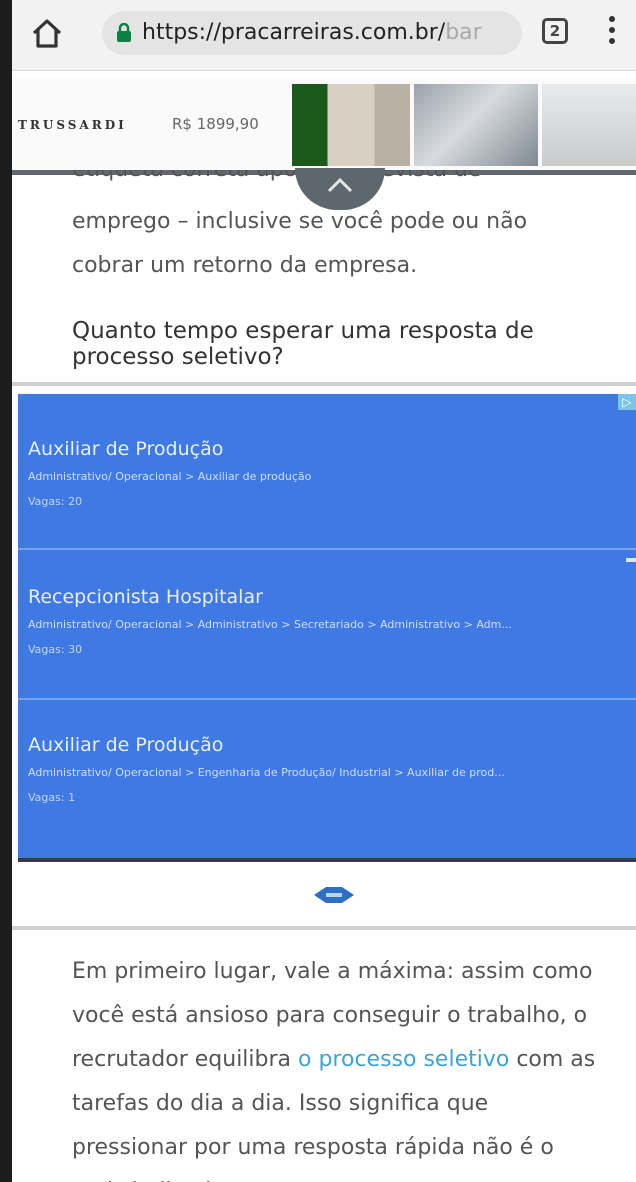  Describe the element at coordinates (627, 402) in the screenshot. I see `adchoices-icon: ▷` at that location.